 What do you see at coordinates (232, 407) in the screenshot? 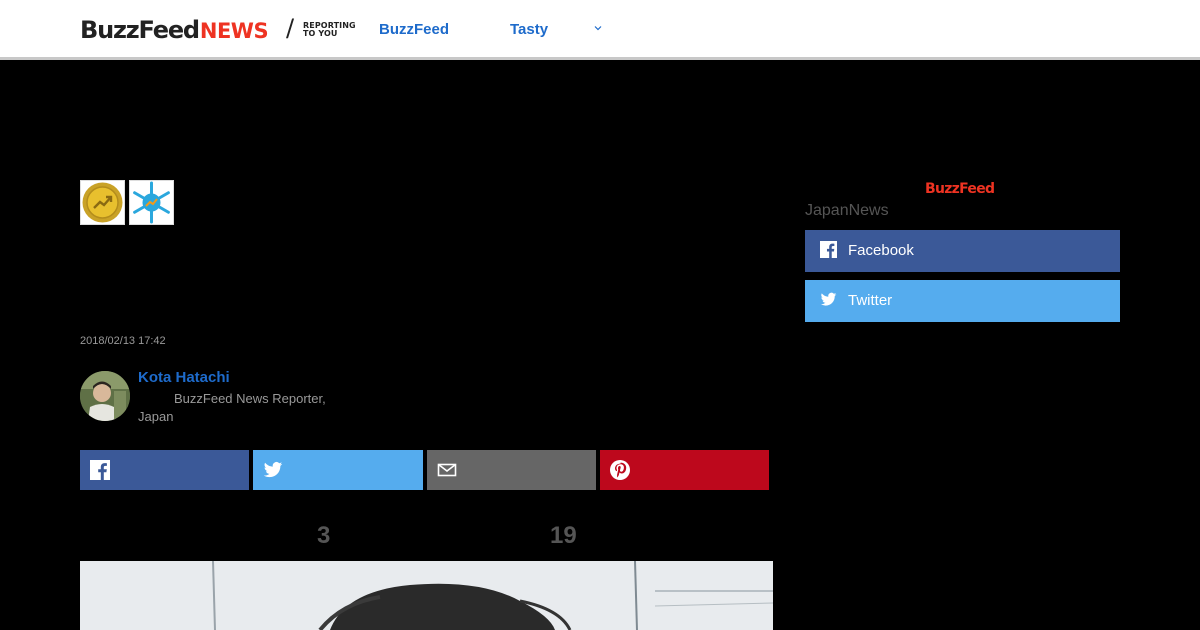
I see `author-title: BuzzFeed News Reporter, Japan` at bounding box center [232, 407].